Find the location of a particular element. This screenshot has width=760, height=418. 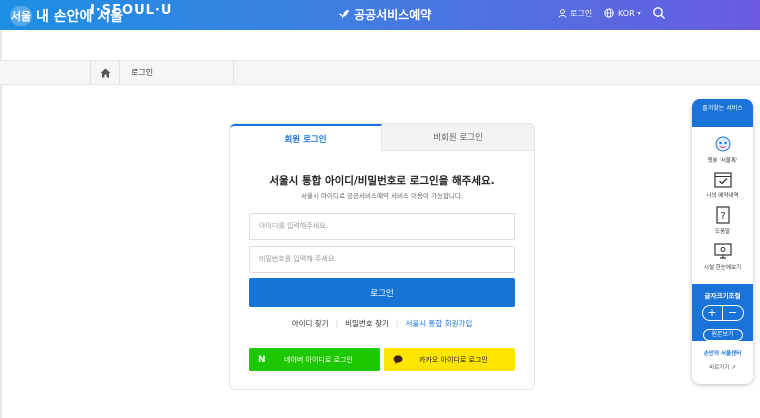

monitor-icon is located at coordinates (722, 251).